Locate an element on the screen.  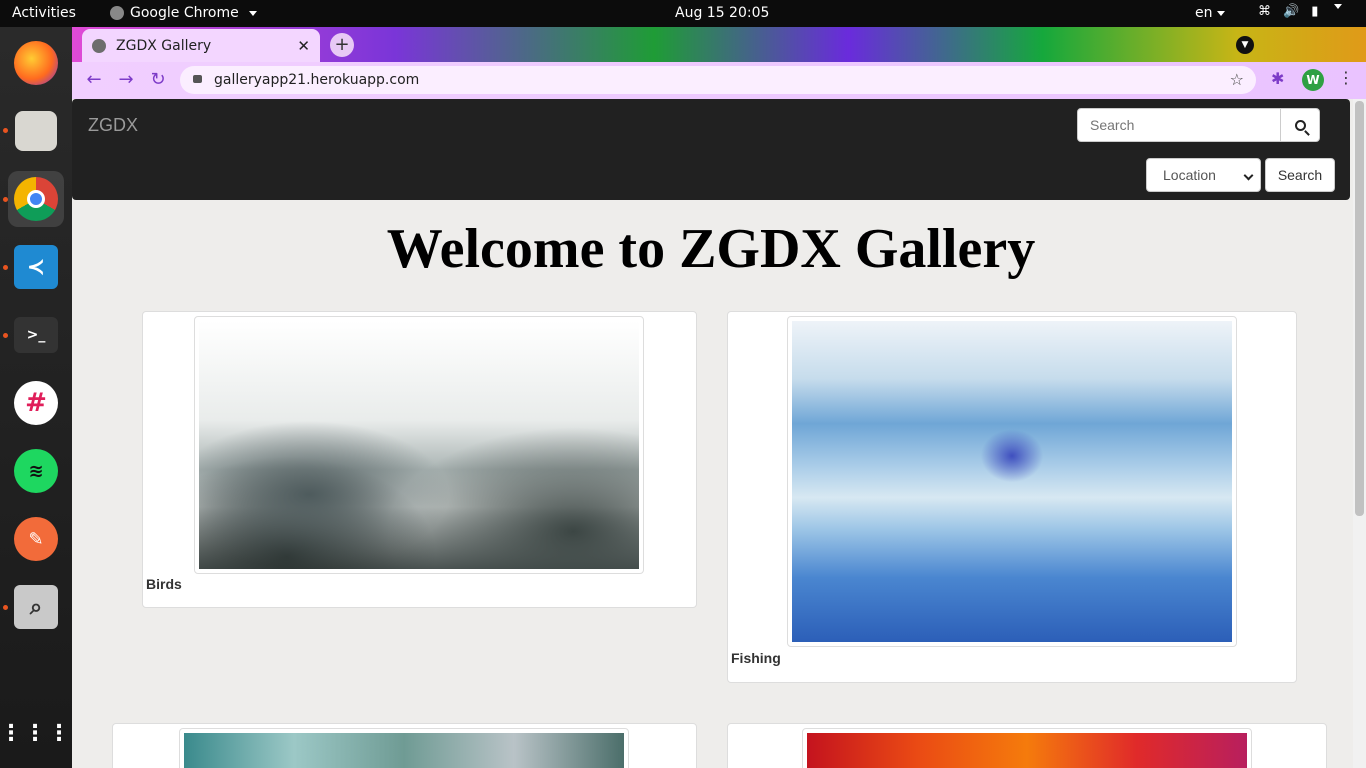
dock-files is located at coordinates (36, 131).